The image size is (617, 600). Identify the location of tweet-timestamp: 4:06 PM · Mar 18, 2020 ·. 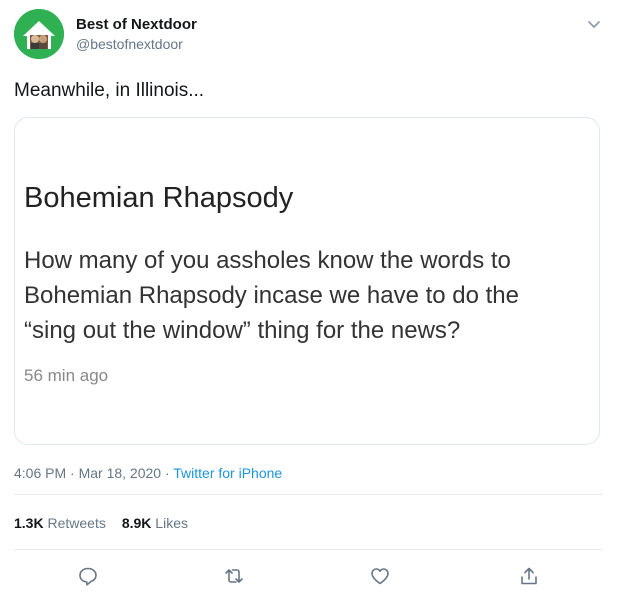
(93, 473).